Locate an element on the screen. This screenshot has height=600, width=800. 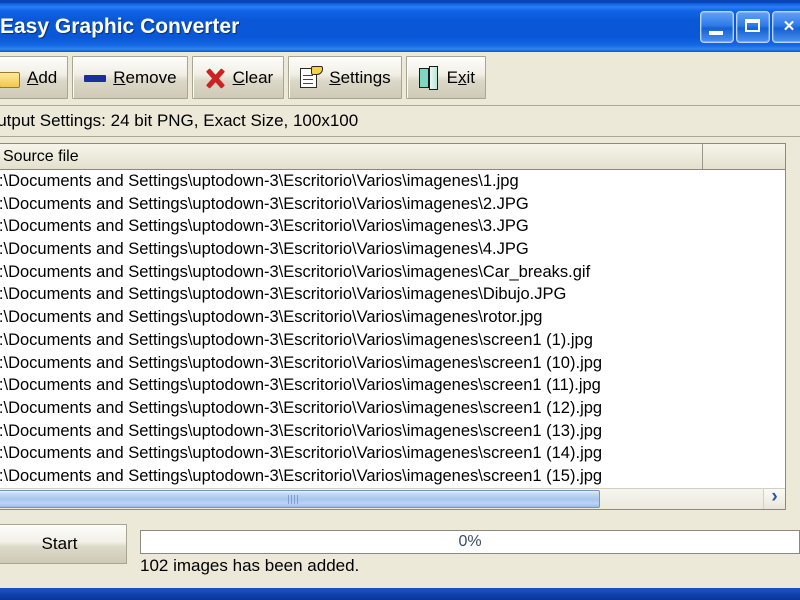
window-title: Easy Graphic Converter is located at coordinates (120, 26).